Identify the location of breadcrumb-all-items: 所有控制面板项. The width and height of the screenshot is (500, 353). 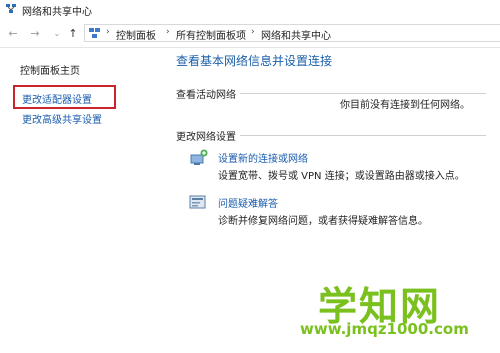
(211, 34).